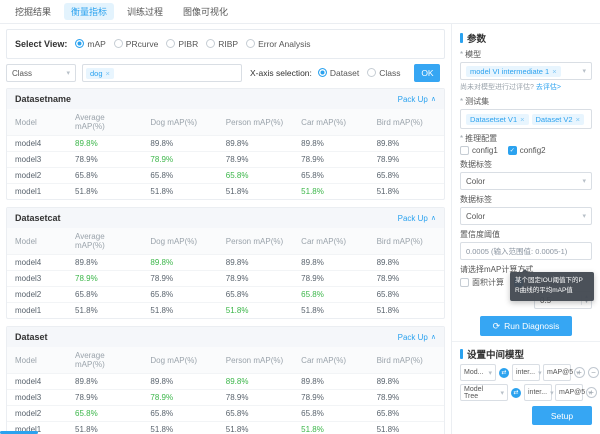 This screenshot has width=600, height=434. Describe the element at coordinates (135, 44) in the screenshot. I see `view-option-prcurve: PRcurve` at that location.